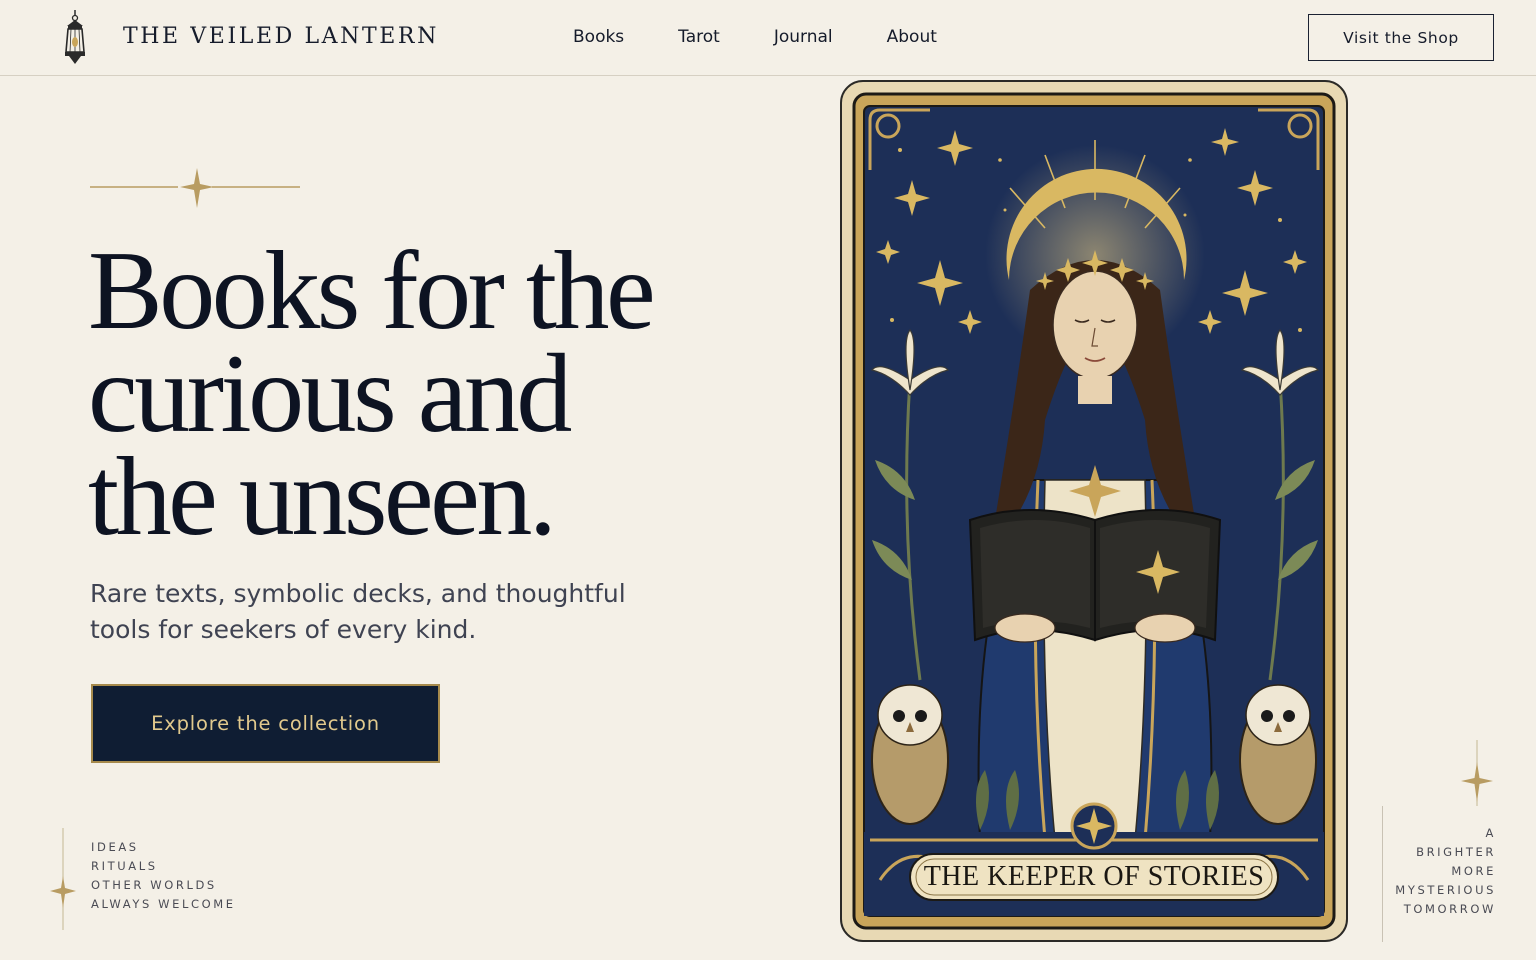  I want to click on tag-item: MORE, so click(1473, 871).